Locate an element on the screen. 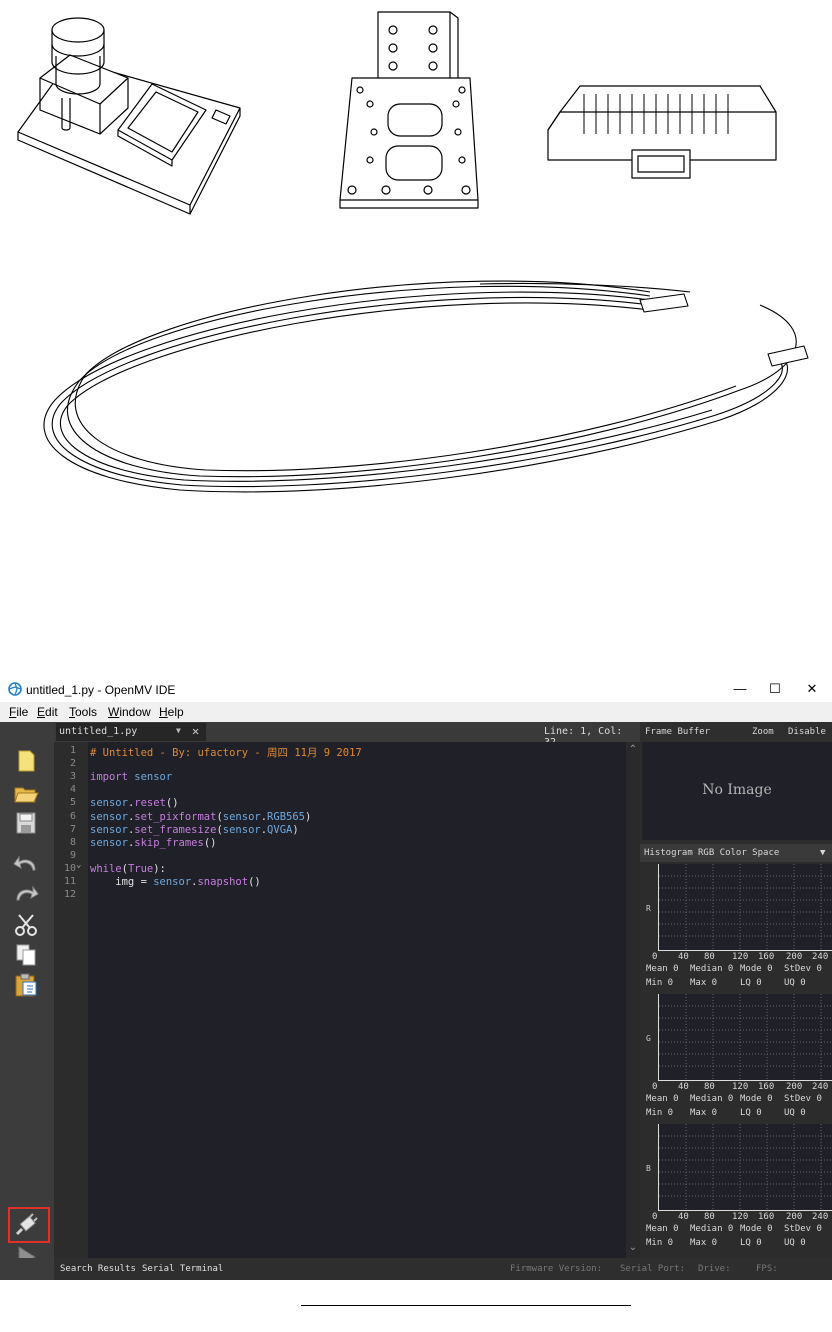 The height and width of the screenshot is (1332, 832). menu-tools-label: ools is located at coordinates (86, 712).